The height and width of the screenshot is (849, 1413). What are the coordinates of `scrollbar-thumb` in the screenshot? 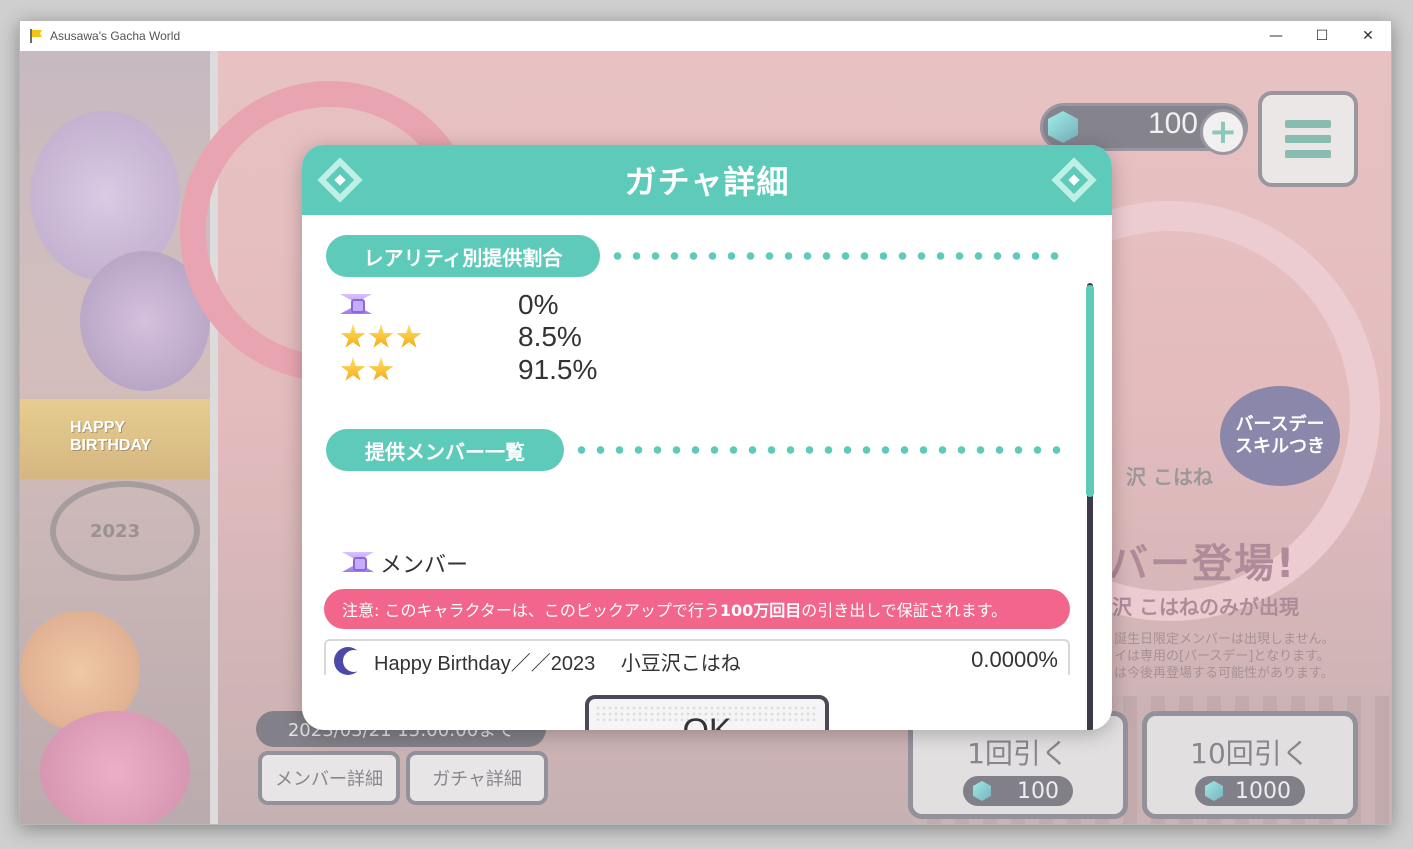 It's located at (1090, 391).